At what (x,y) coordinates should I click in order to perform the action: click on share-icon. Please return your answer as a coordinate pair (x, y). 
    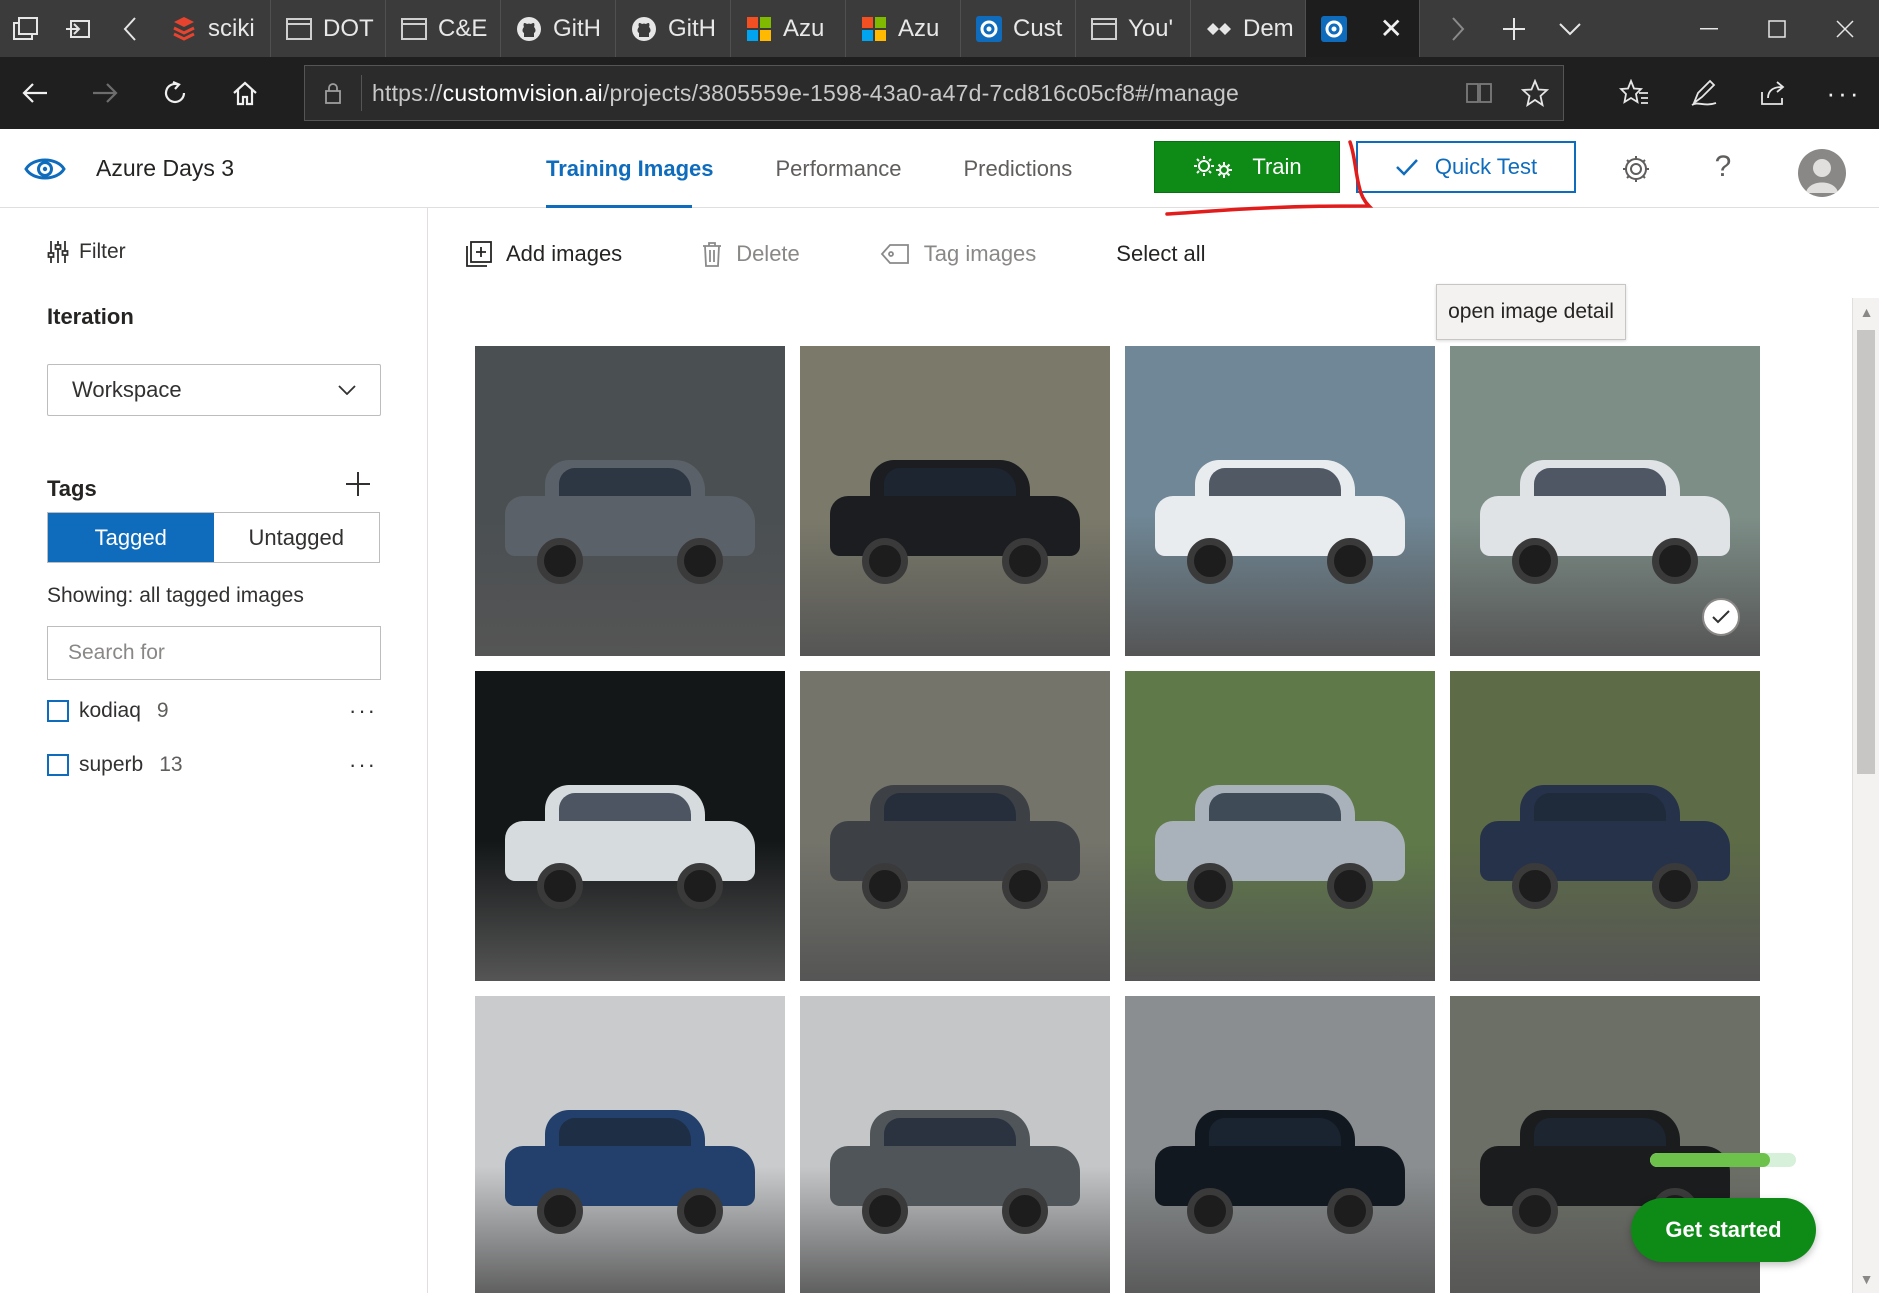
    Looking at the image, I should click on (1774, 93).